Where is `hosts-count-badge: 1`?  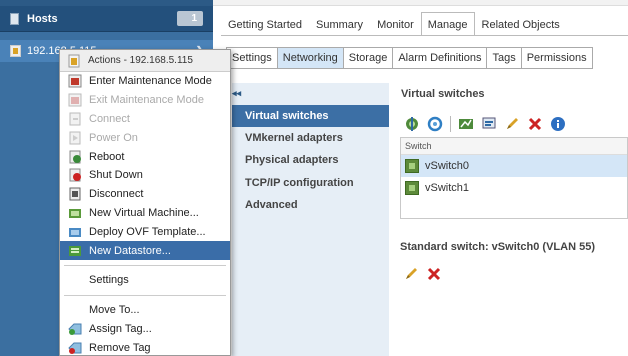 hosts-count-badge: 1 is located at coordinates (190, 18).